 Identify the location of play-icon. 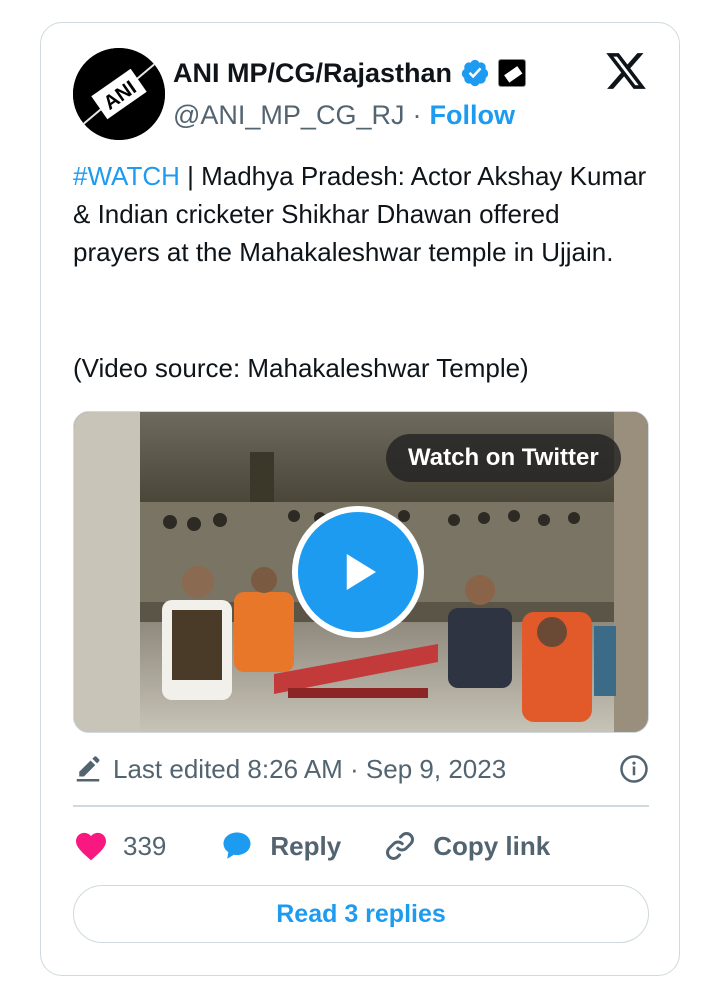
(361, 572).